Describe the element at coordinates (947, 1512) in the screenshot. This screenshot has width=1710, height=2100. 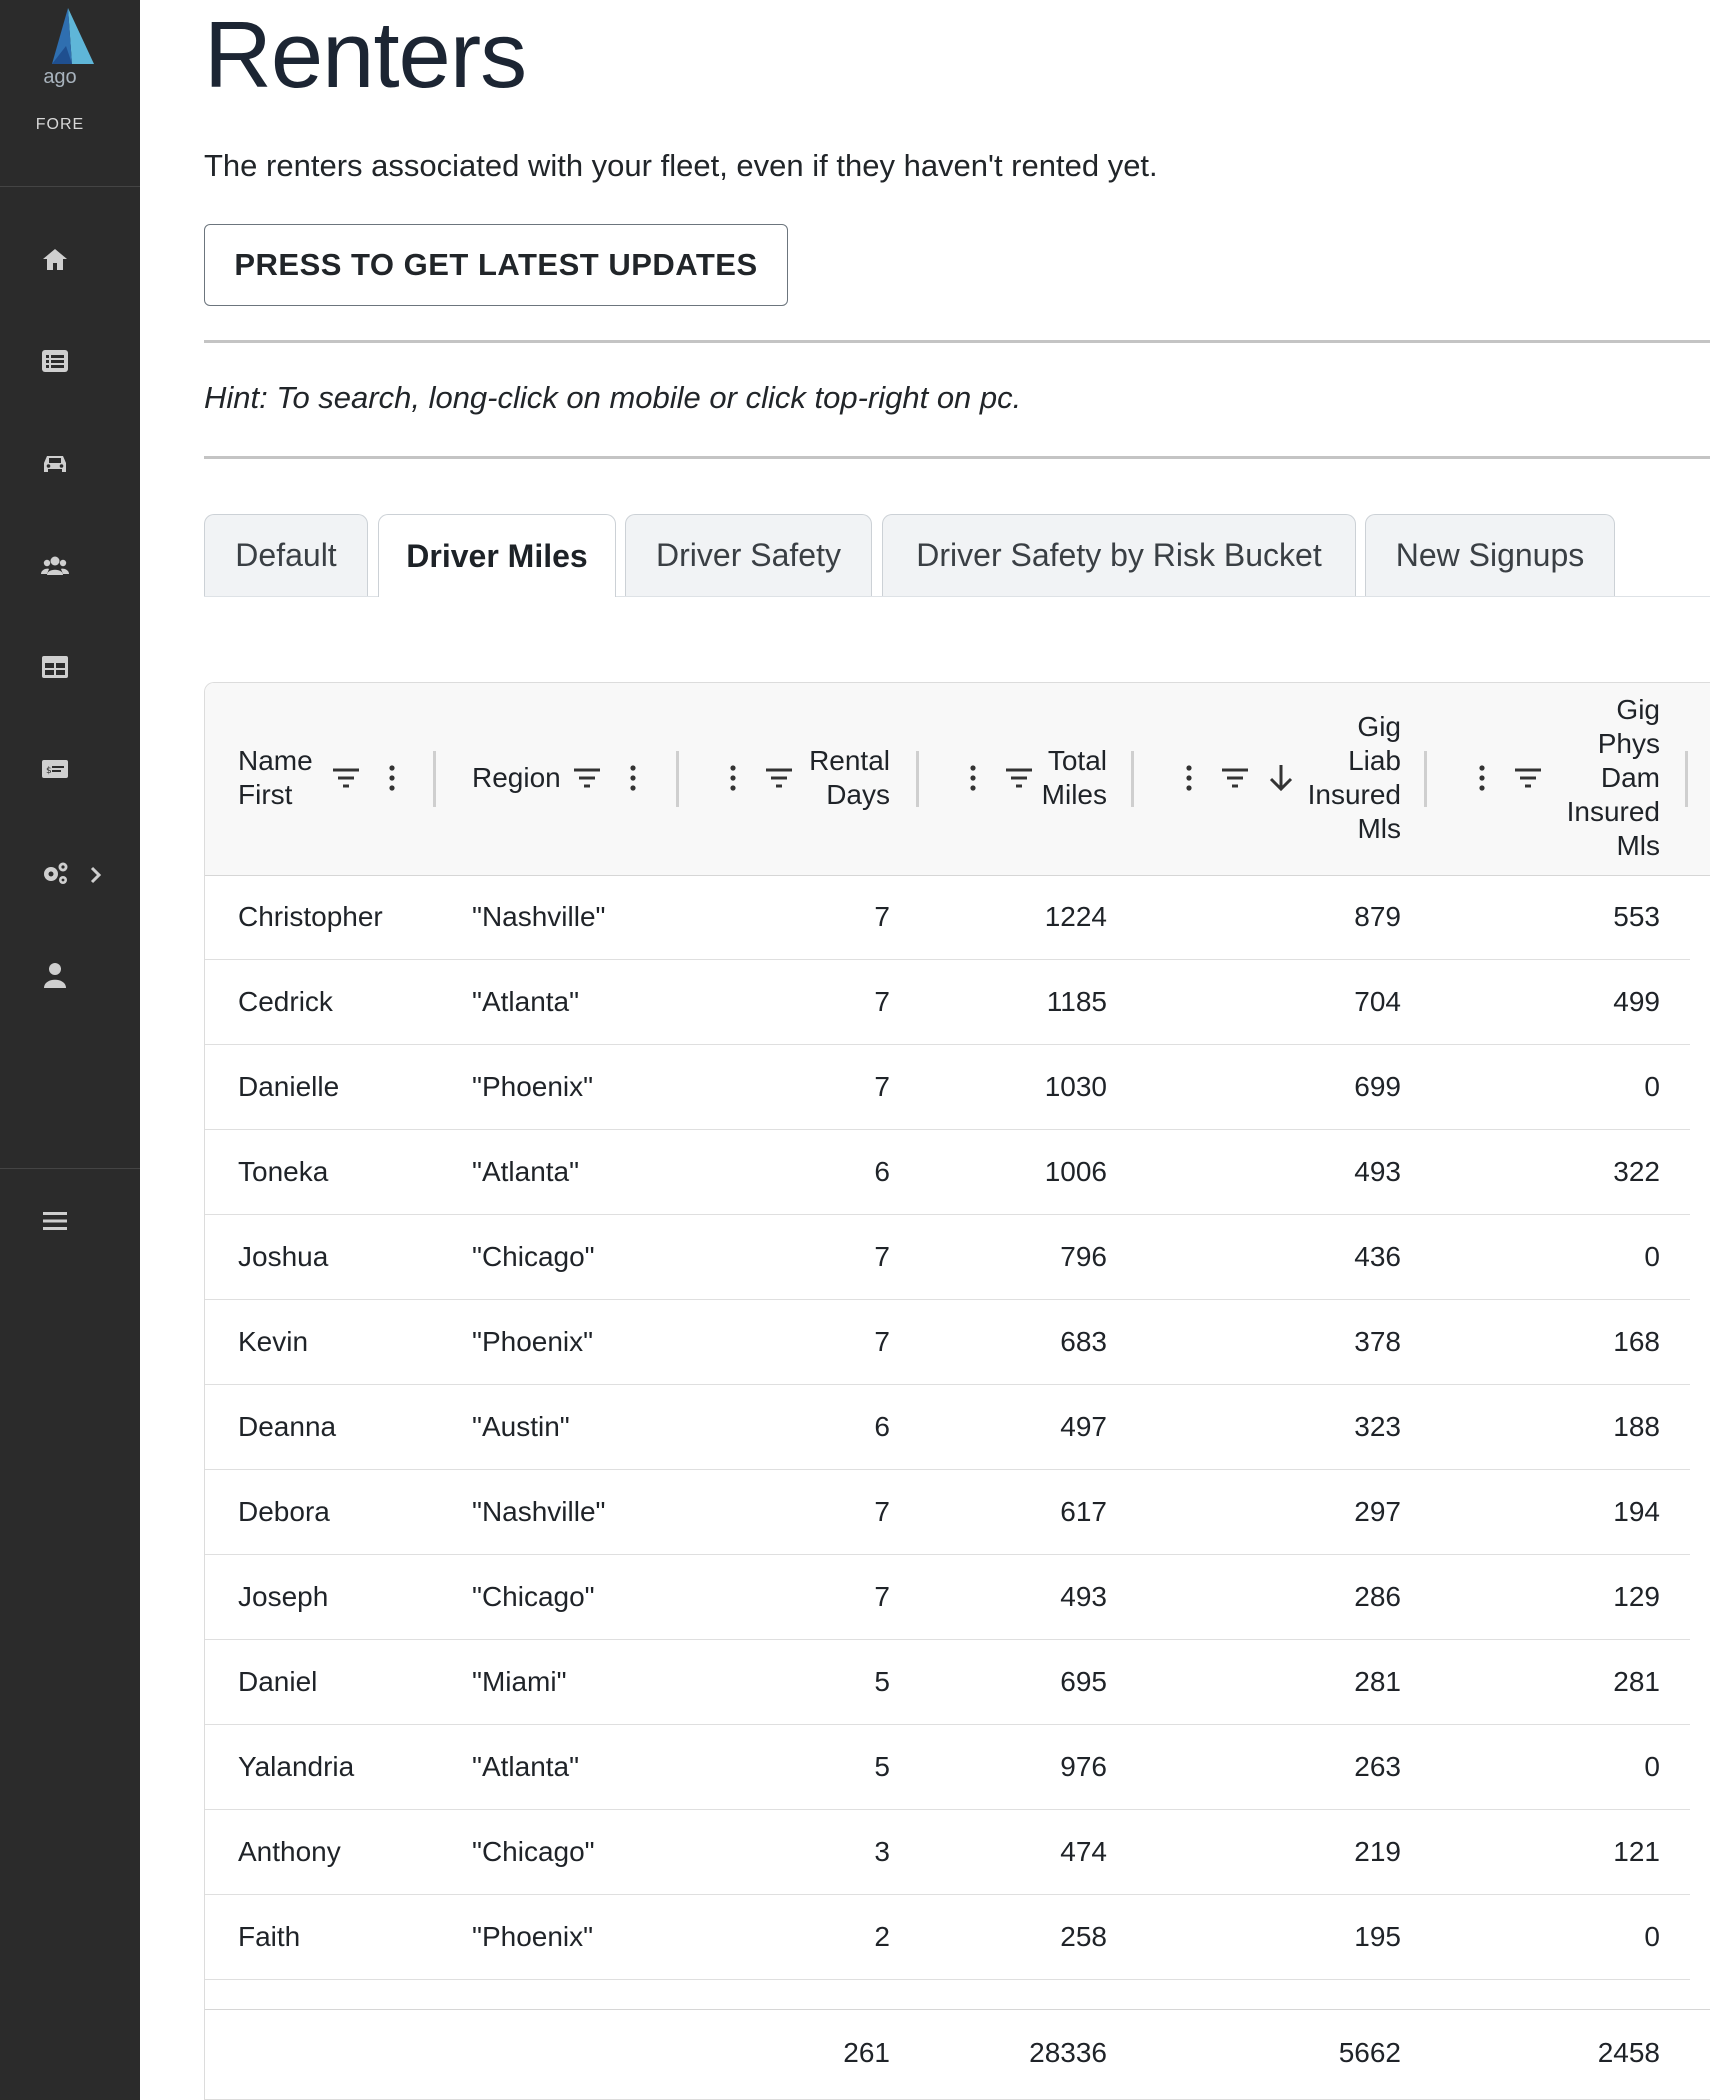
I see `table-row: Debora "Nashville" 7 617 297 194` at that location.